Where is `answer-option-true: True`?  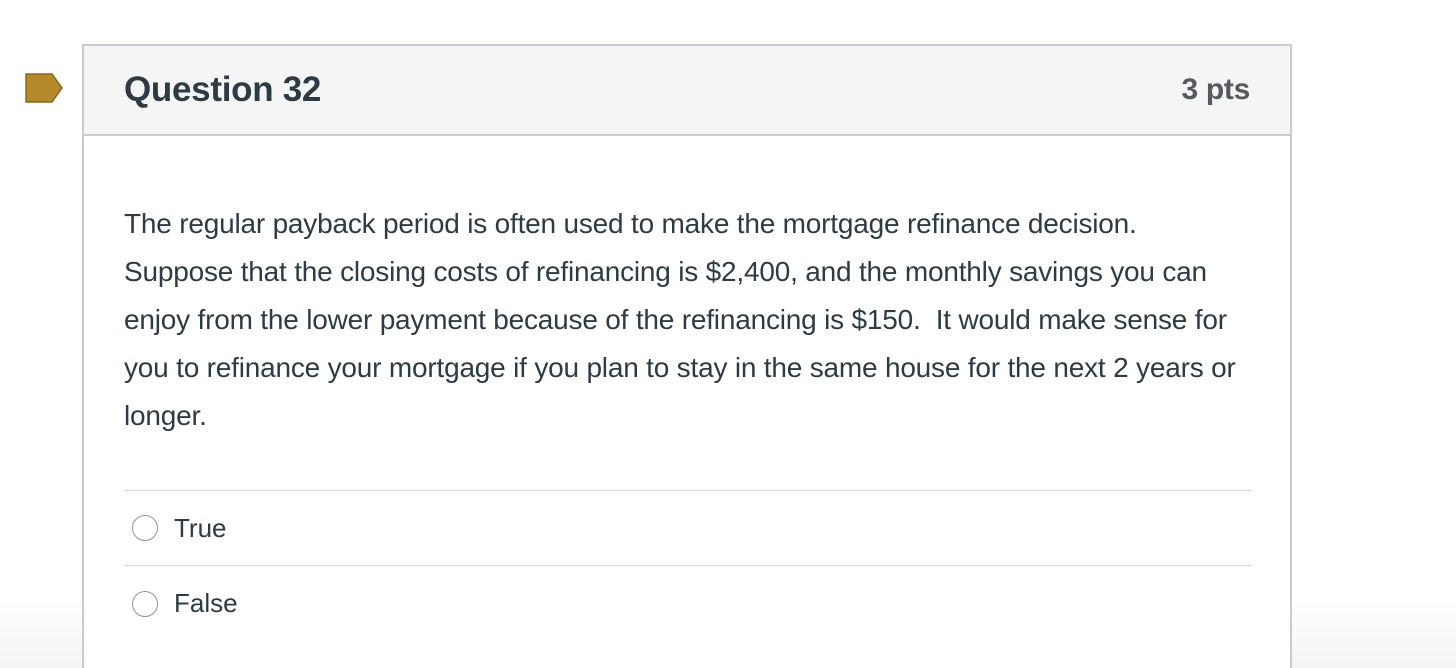
answer-option-true: True is located at coordinates (688, 528).